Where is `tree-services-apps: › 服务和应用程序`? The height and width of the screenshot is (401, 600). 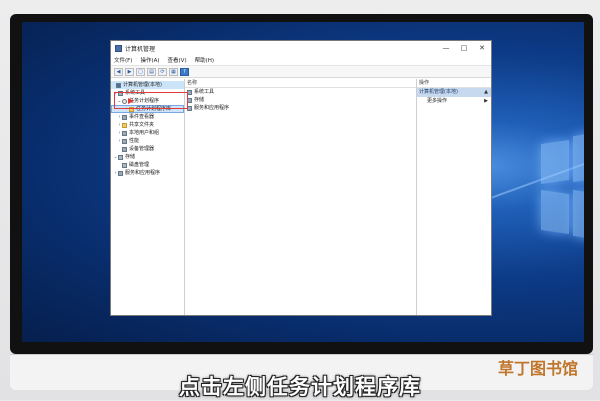 tree-services-apps: › 服务和应用程序 is located at coordinates (147, 173).